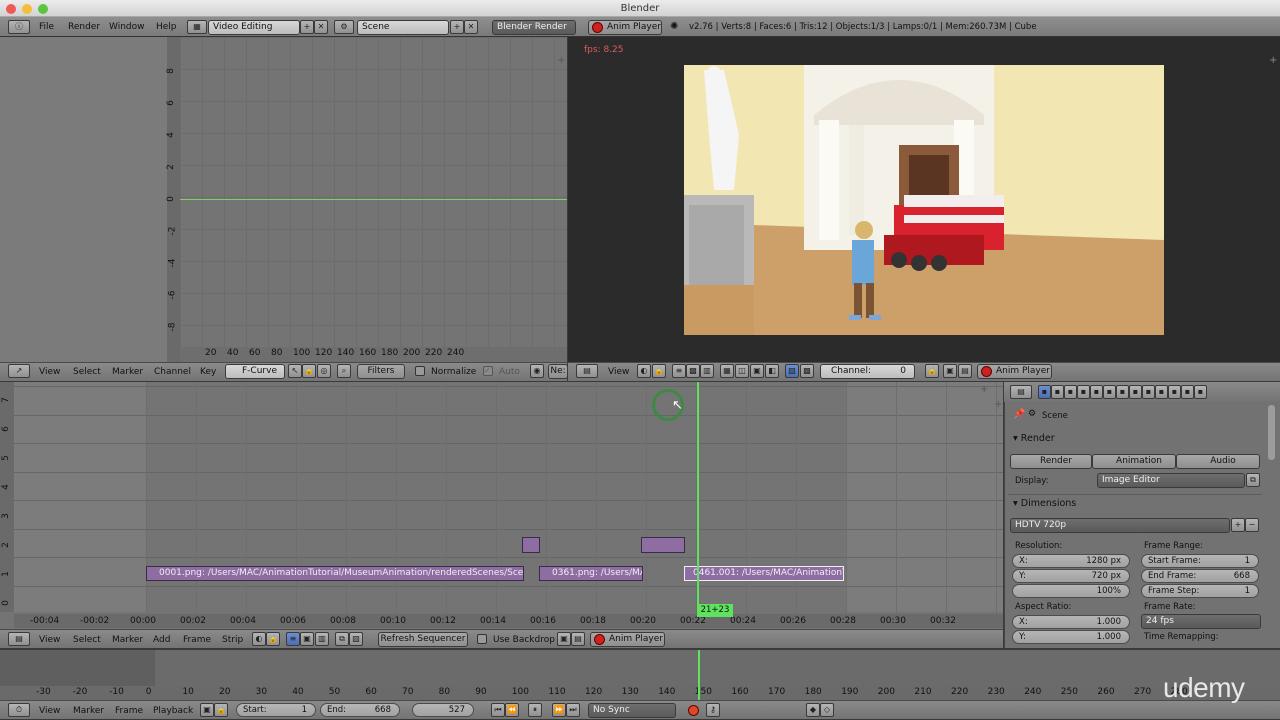 The image size is (1280, 720). Describe the element at coordinates (324, 371) in the screenshot. I see `ghost-icon: ◎` at that location.